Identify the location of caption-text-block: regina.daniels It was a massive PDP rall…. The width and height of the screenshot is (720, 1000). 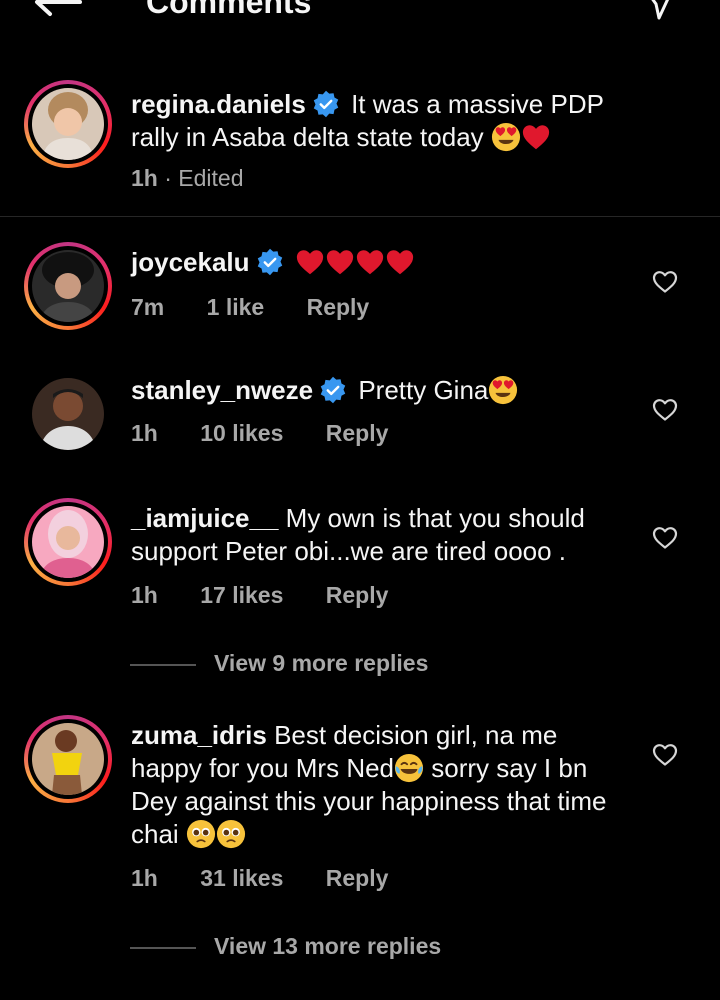
(381, 121).